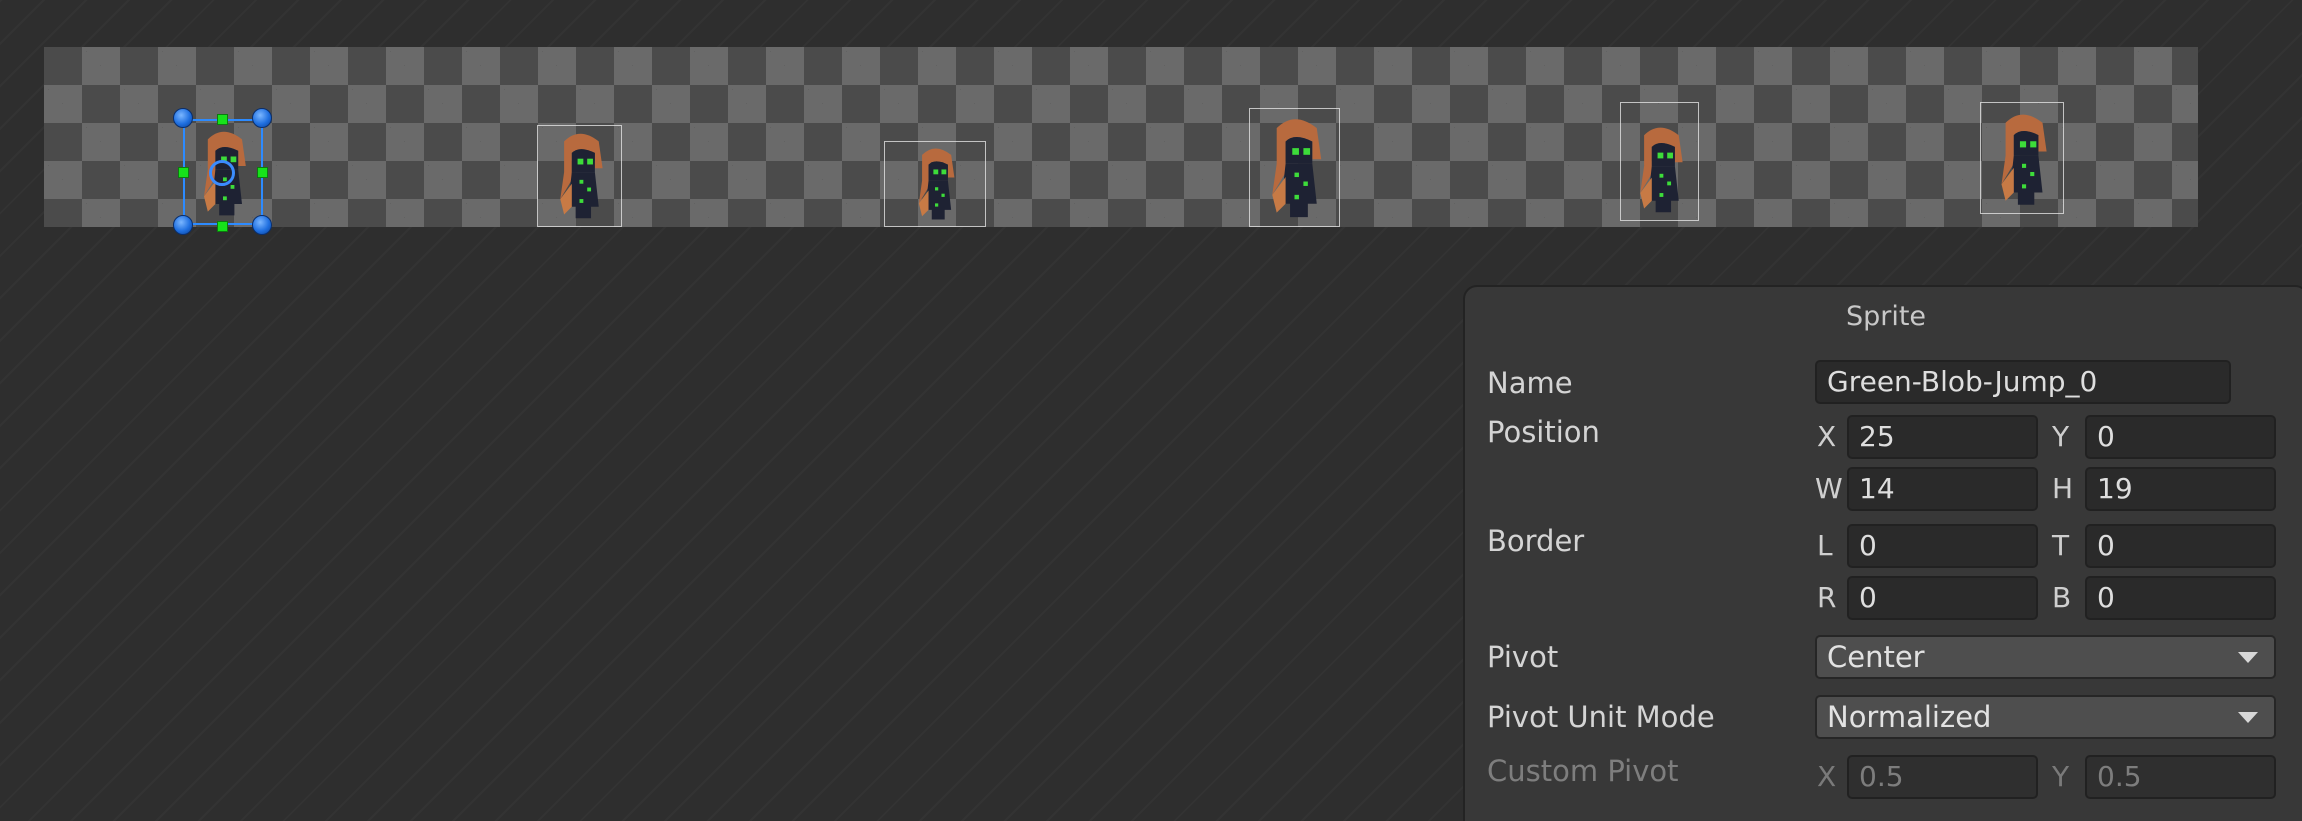  Describe the element at coordinates (2180, 777) in the screenshot. I see `custom-pivot-y-field: 0.5` at that location.